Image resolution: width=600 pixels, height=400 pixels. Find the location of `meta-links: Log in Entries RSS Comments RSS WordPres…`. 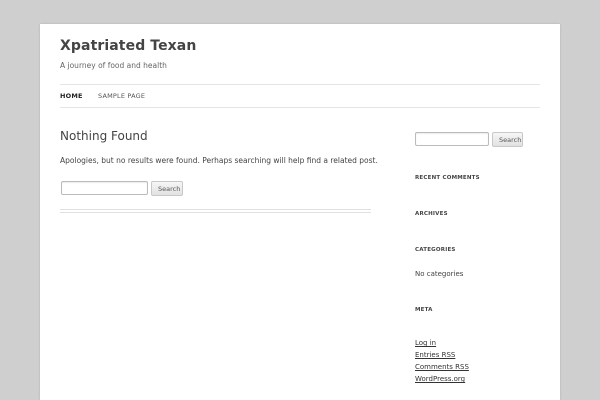

meta-links: Log in Entries RSS Comments RSS WordPres… is located at coordinates (442, 356).